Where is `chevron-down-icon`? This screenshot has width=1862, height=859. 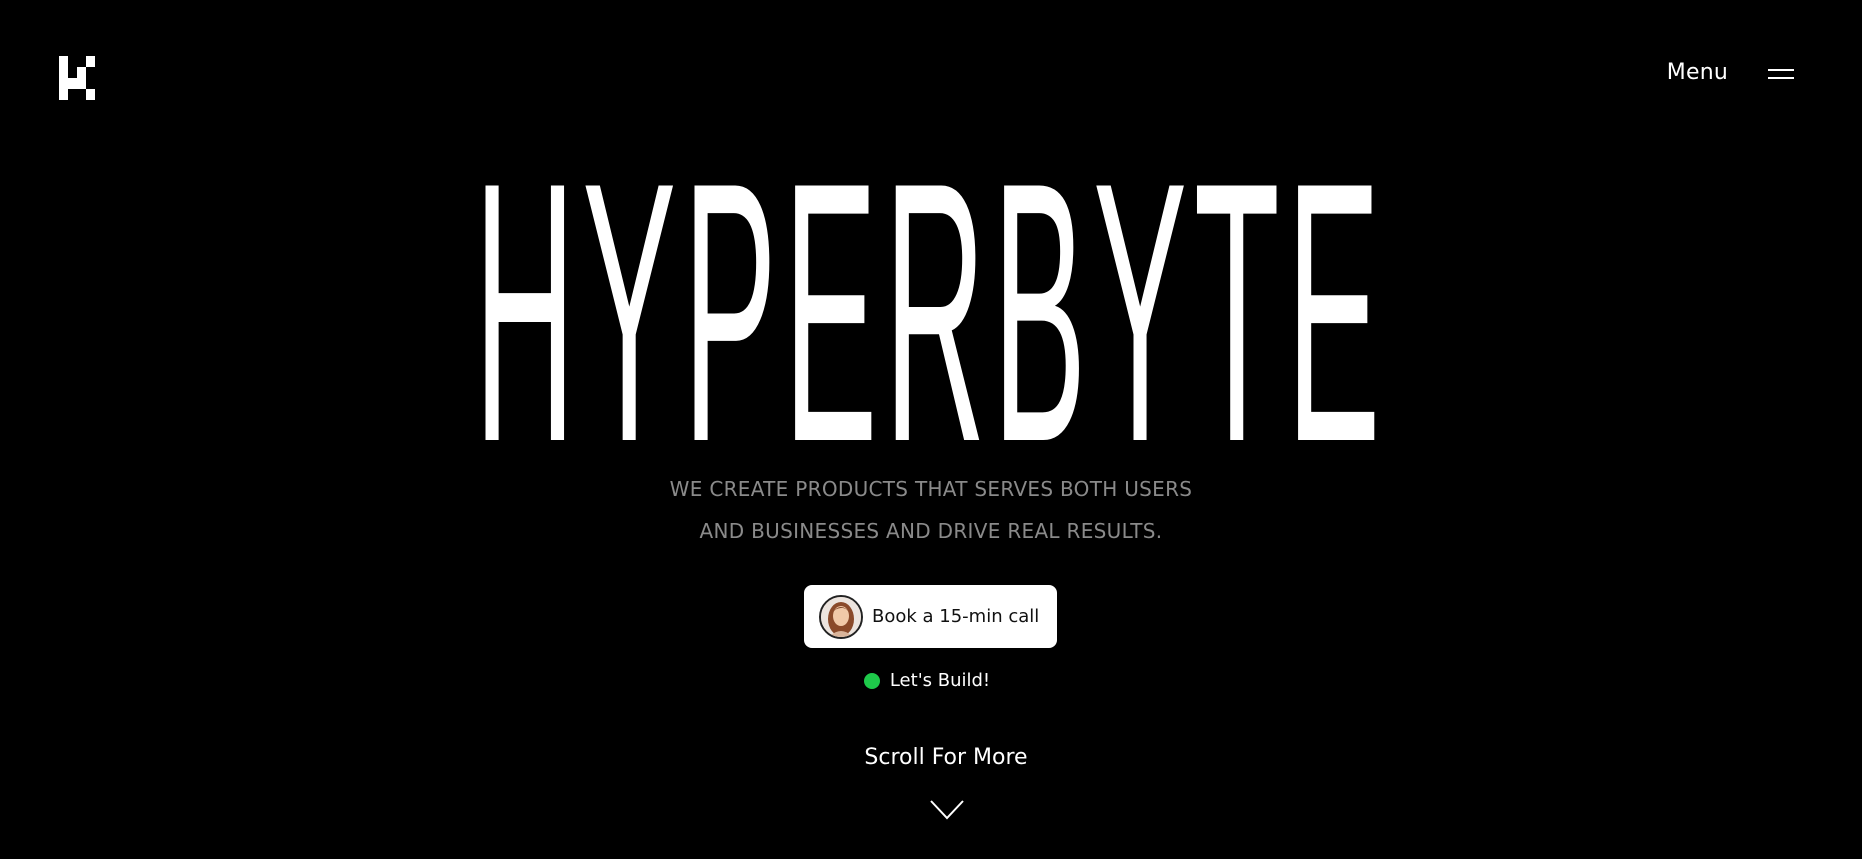
chevron-down-icon is located at coordinates (947, 810).